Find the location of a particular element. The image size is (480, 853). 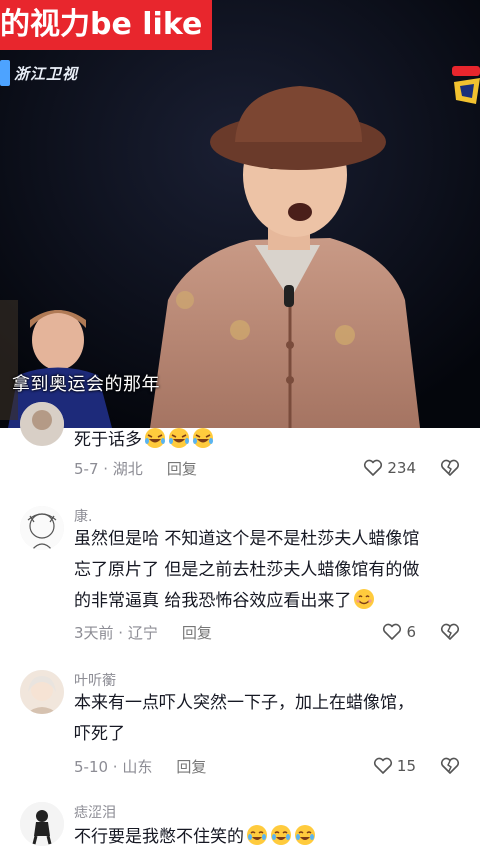

station-logo: 浙江卫视 is located at coordinates (39, 73).